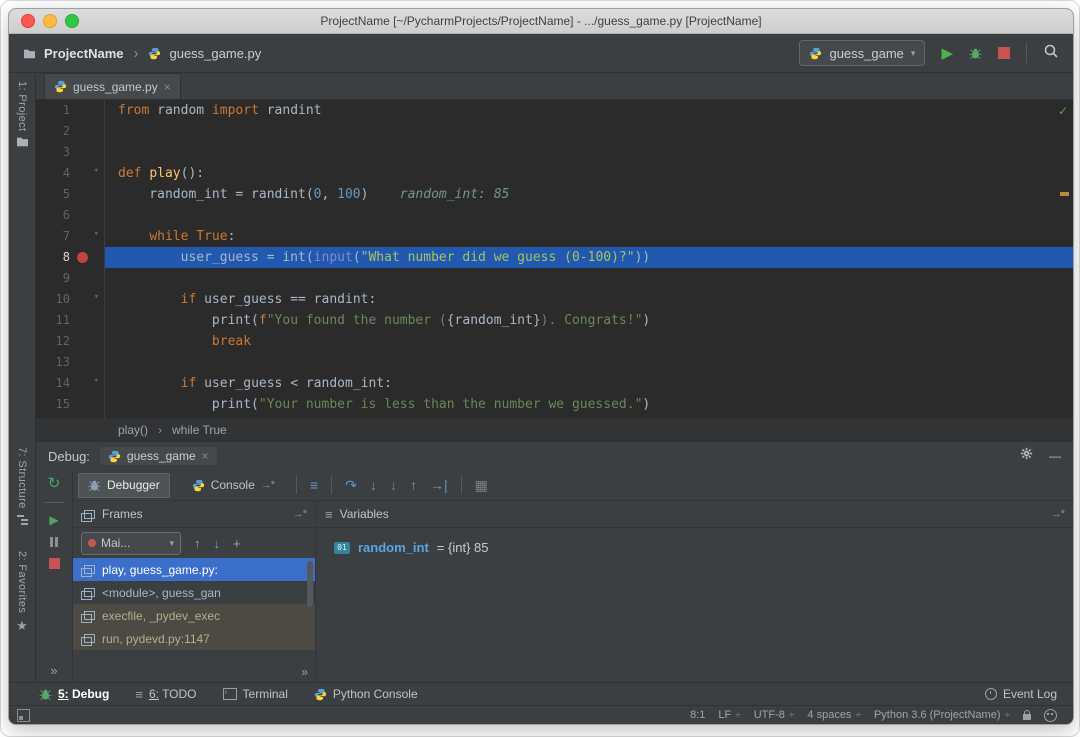 The width and height of the screenshot is (1080, 737). Describe the element at coordinates (23, 715) in the screenshot. I see `toggle-tool-buttons-icon` at that location.